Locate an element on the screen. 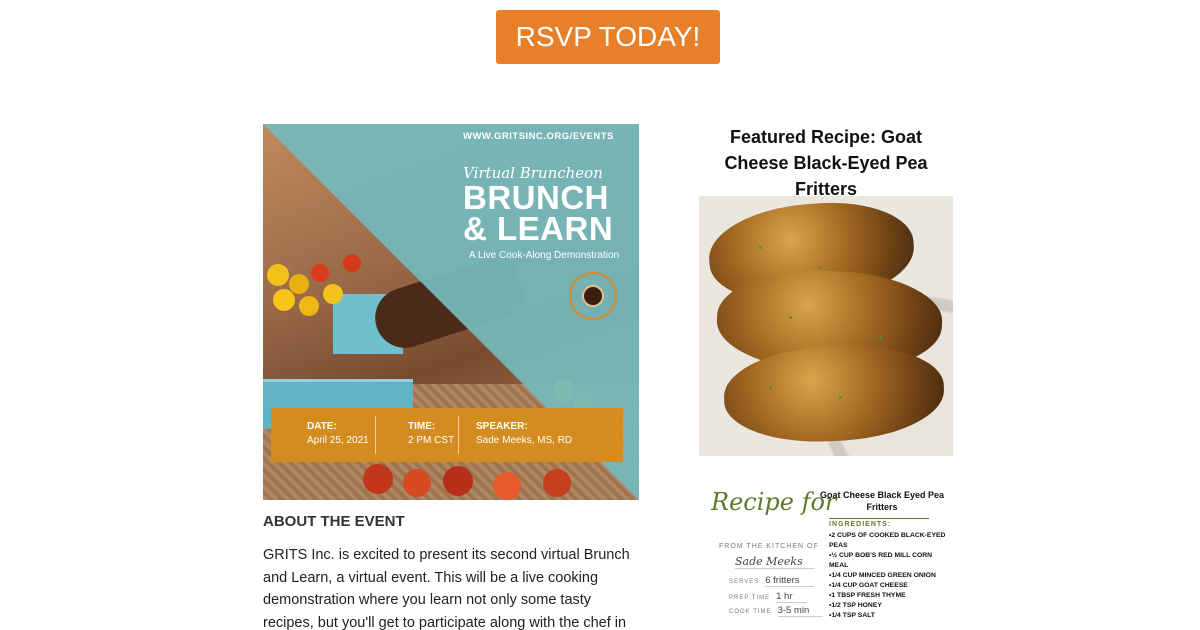  serves-row: SERVES 6 fritters is located at coordinates (771, 581).